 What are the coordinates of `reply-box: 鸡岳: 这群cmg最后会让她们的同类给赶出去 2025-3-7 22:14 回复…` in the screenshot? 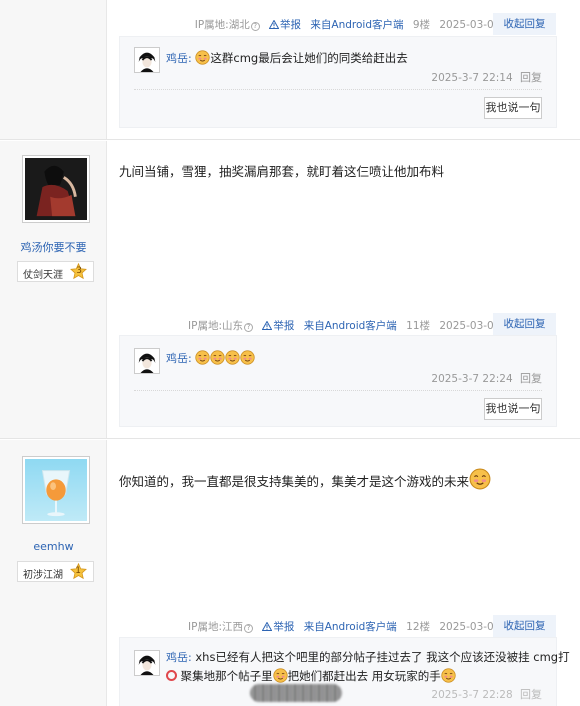 It's located at (338, 82).